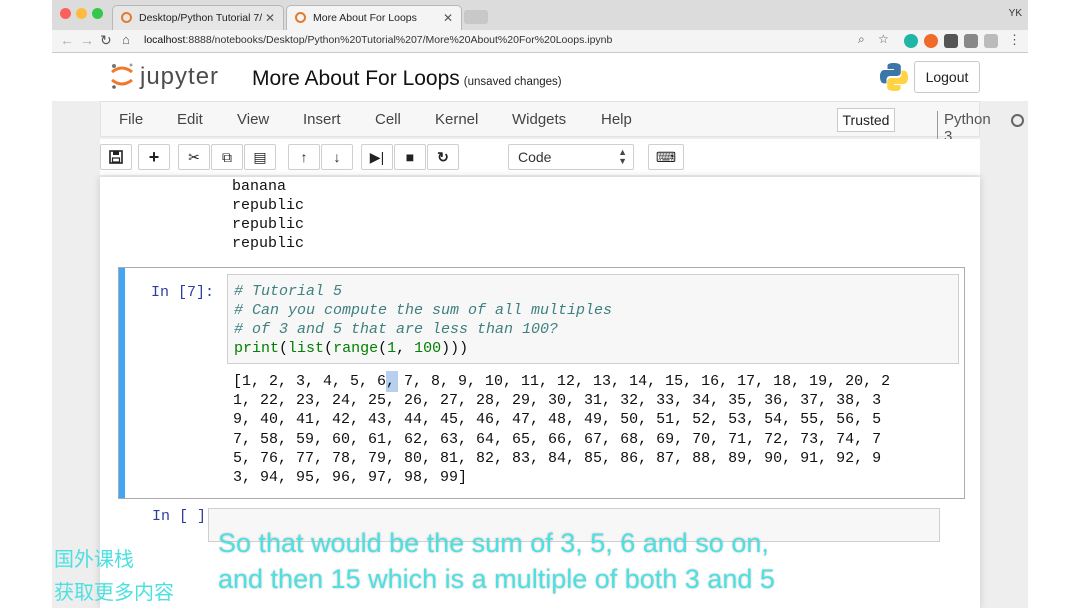 Image resolution: width=1080 pixels, height=608 pixels. I want to click on cell-type-select: Code ▲ ▼, so click(571, 157).